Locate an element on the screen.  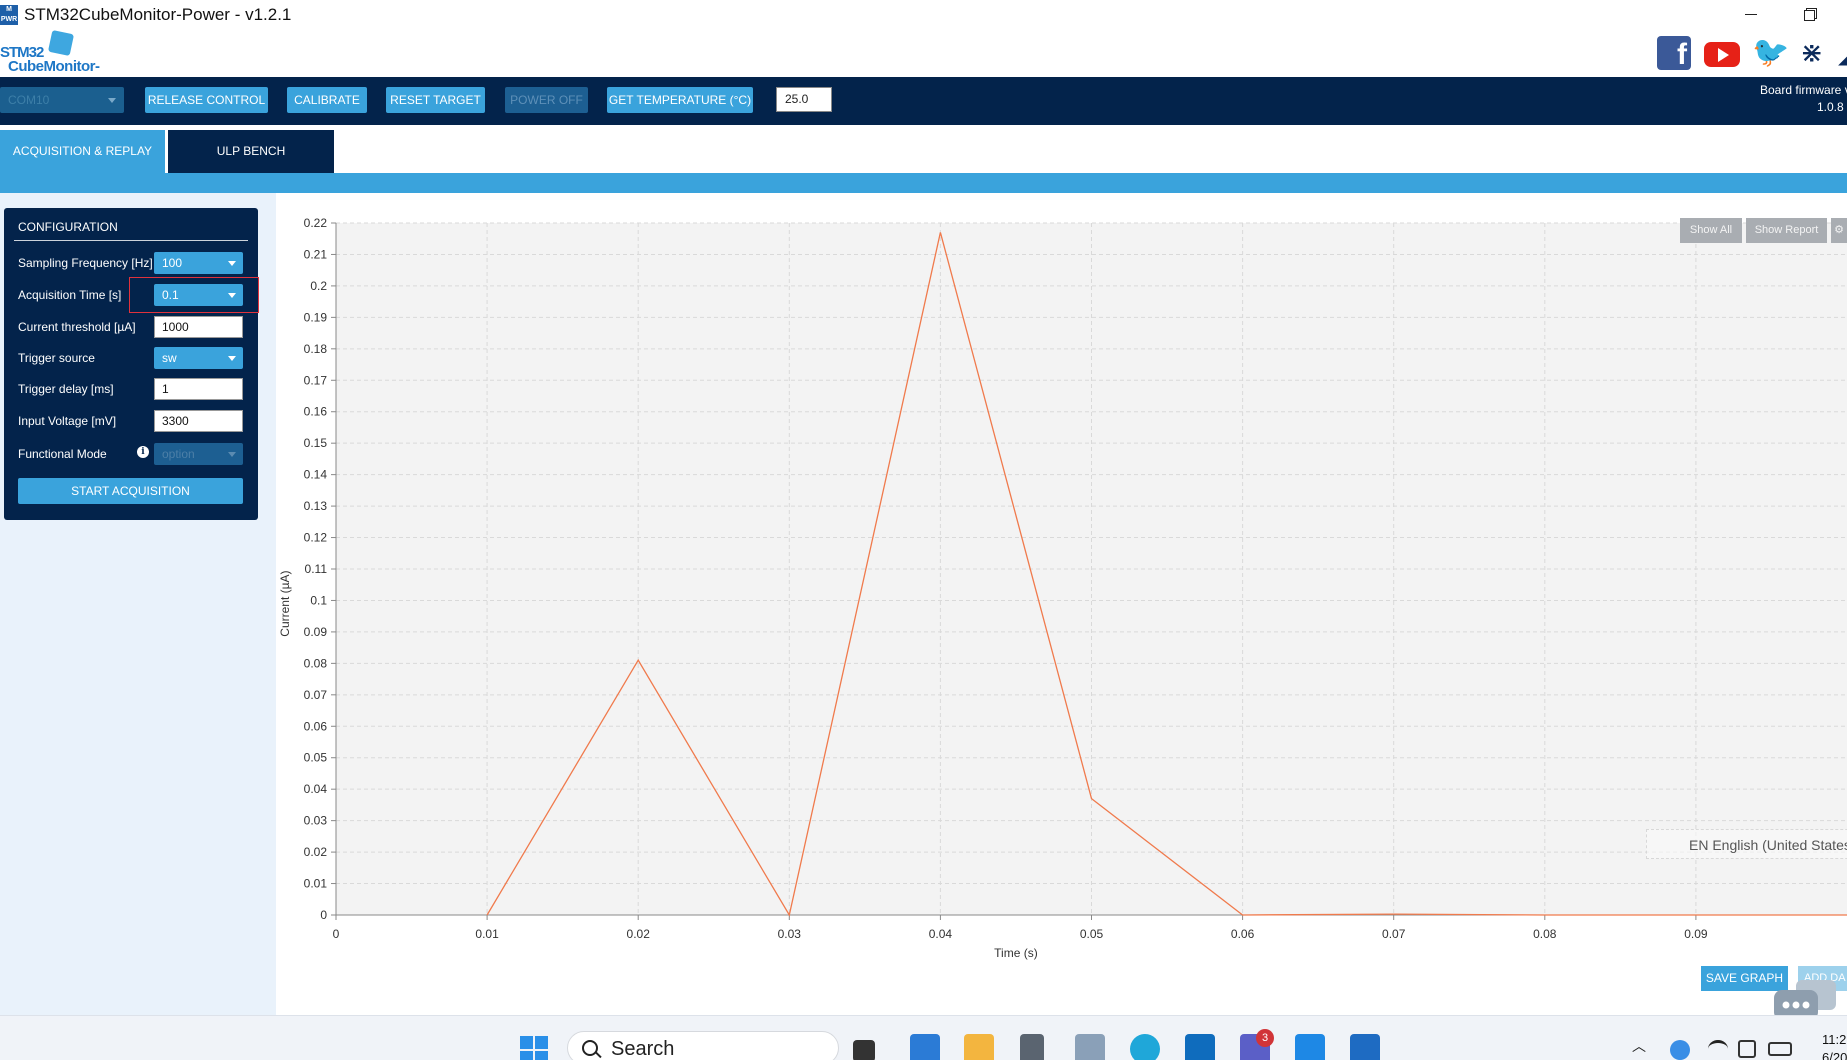
minimize-icon is located at coordinates (1752, 14).